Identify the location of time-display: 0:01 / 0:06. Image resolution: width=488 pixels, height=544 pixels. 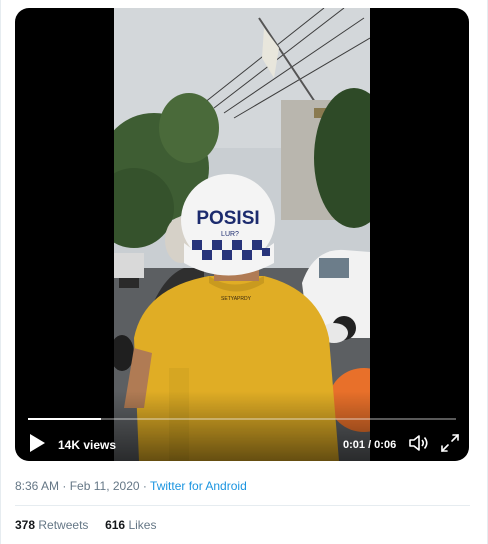
(370, 445).